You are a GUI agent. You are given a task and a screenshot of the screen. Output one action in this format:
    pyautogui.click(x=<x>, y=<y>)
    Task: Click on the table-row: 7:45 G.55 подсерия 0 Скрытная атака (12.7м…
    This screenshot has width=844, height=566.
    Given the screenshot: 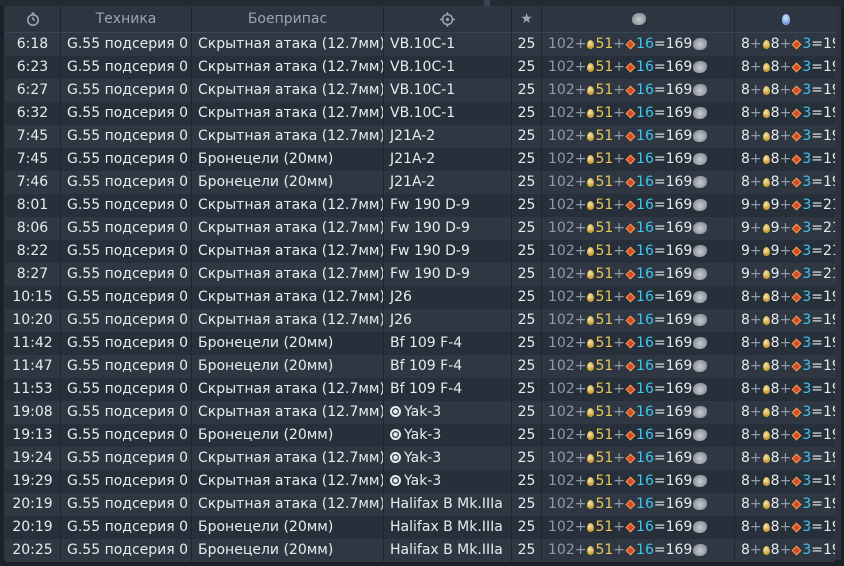 What is the action you would take?
    pyautogui.click(x=420, y=136)
    